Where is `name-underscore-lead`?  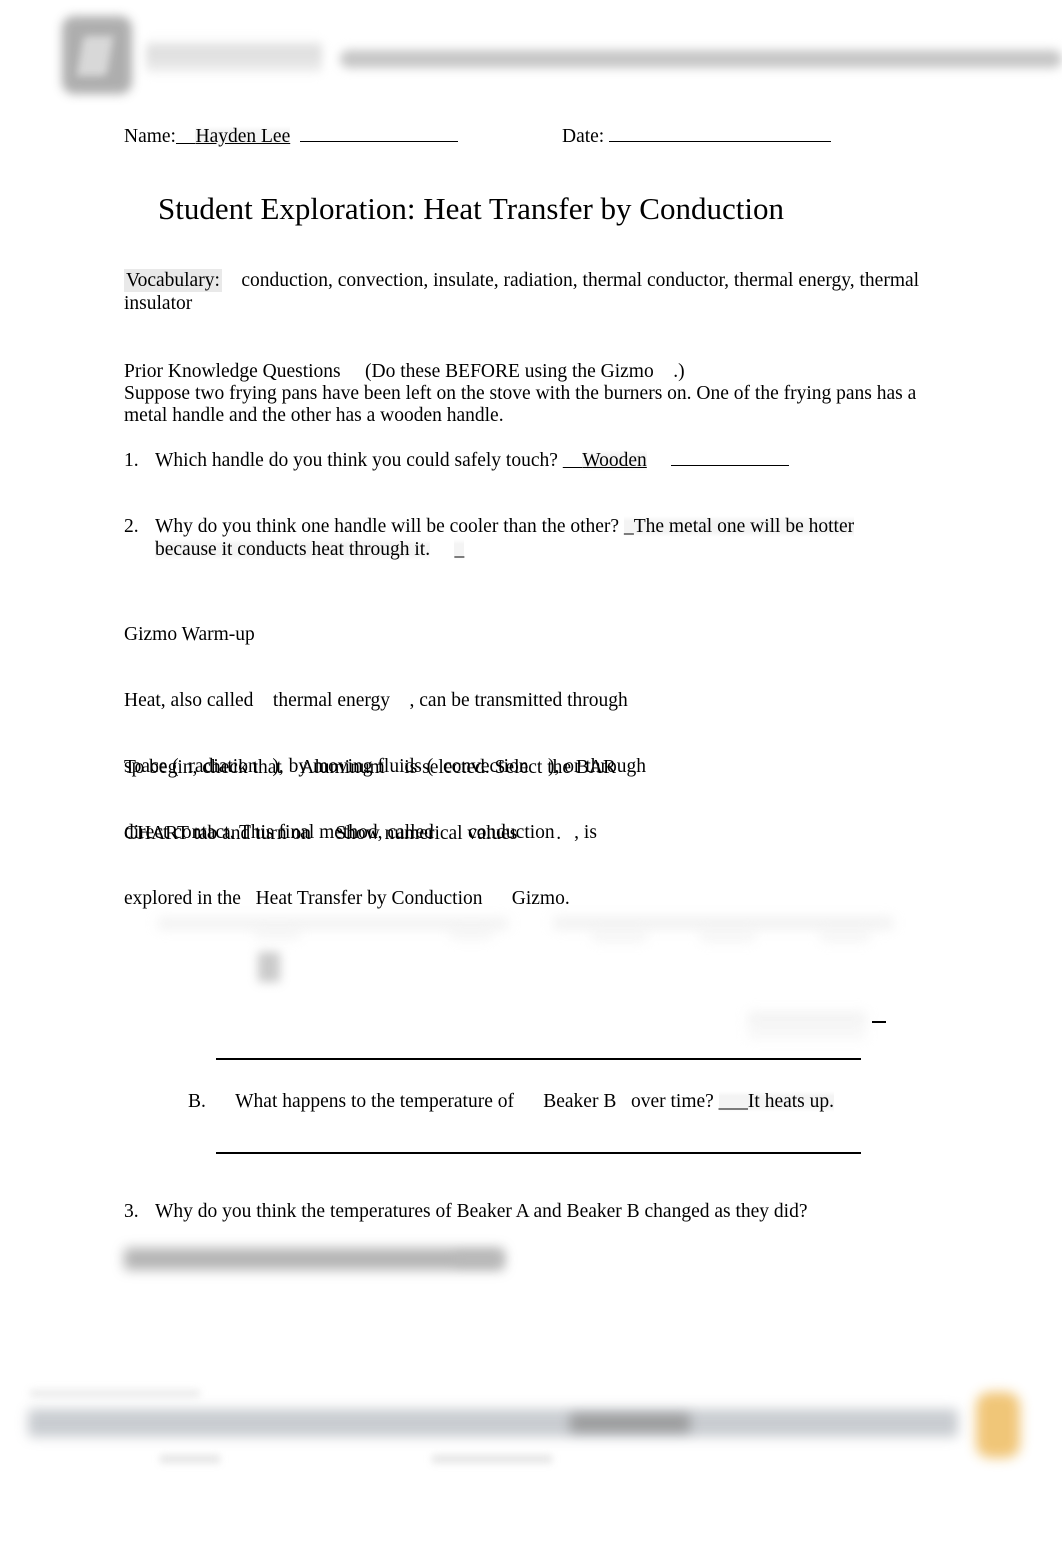 name-underscore-lead is located at coordinates (186, 136).